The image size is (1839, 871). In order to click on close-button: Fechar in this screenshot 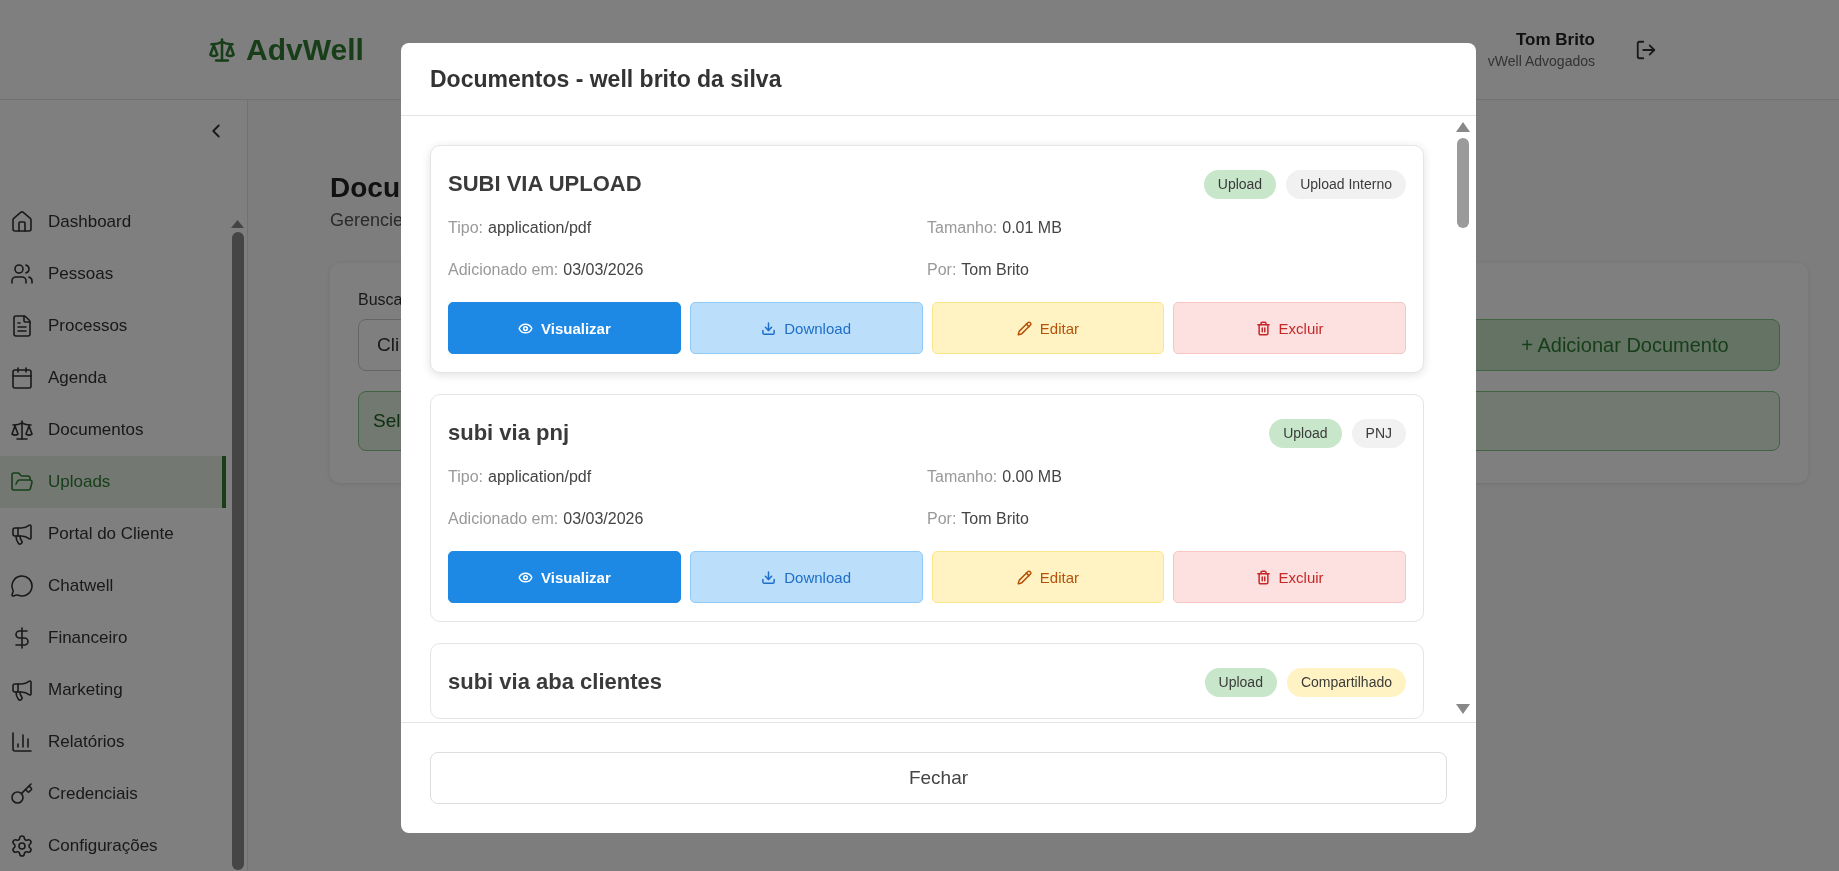, I will do `click(938, 778)`.